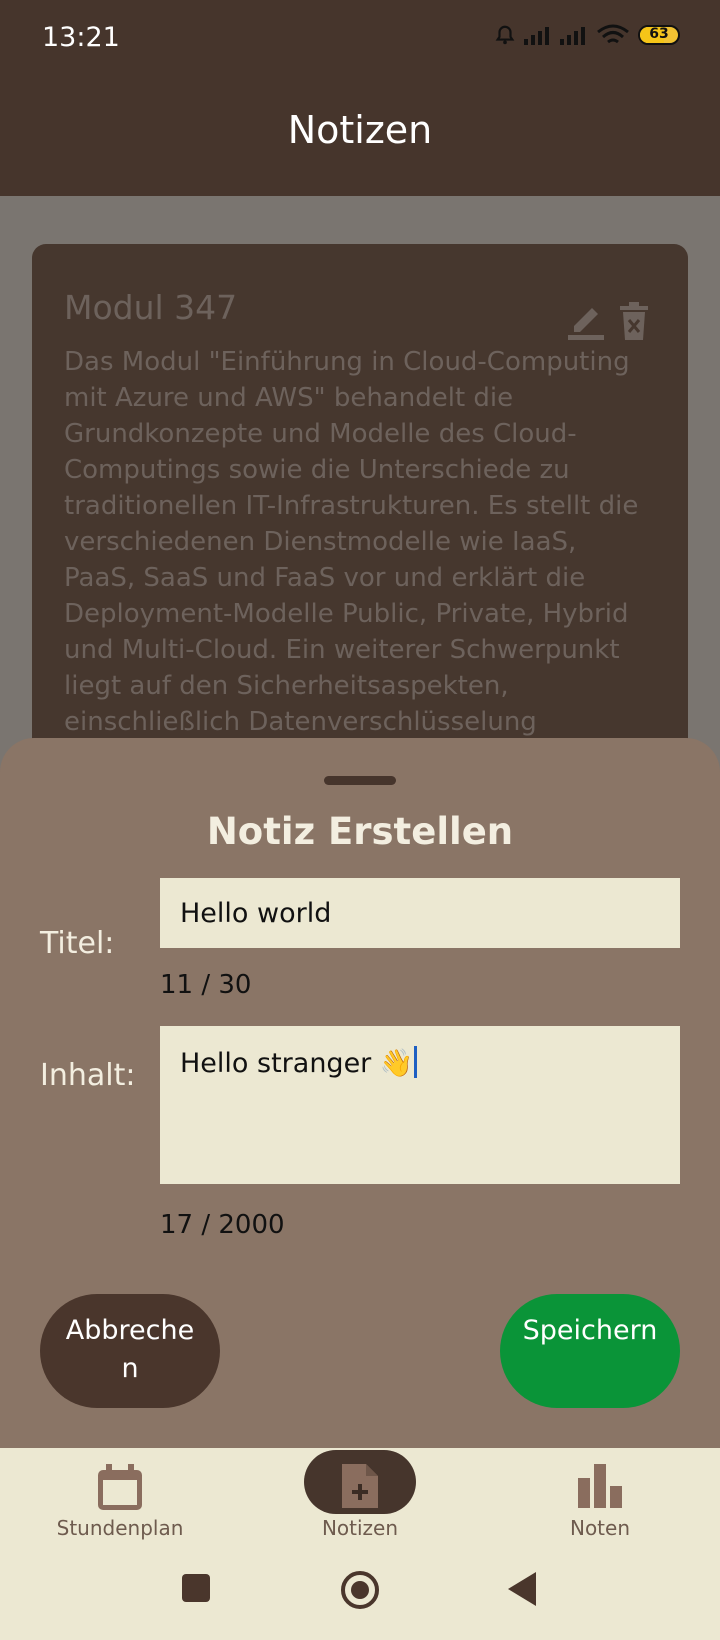  Describe the element at coordinates (613, 34) in the screenshot. I see `wifi-icon` at that location.